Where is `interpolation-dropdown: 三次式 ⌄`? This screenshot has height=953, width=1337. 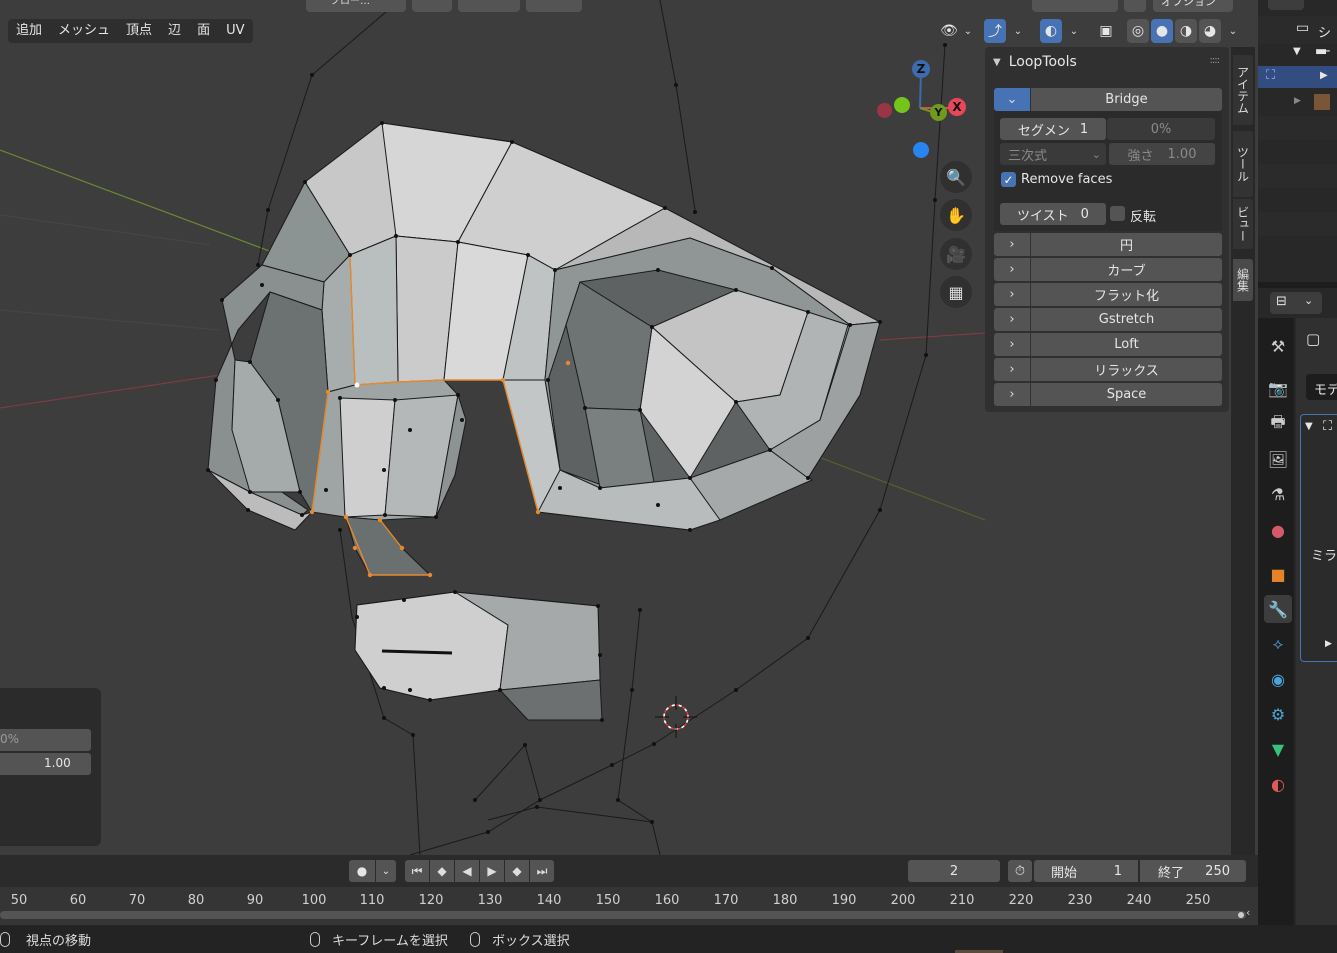 interpolation-dropdown: 三次式 ⌄ is located at coordinates (1053, 154).